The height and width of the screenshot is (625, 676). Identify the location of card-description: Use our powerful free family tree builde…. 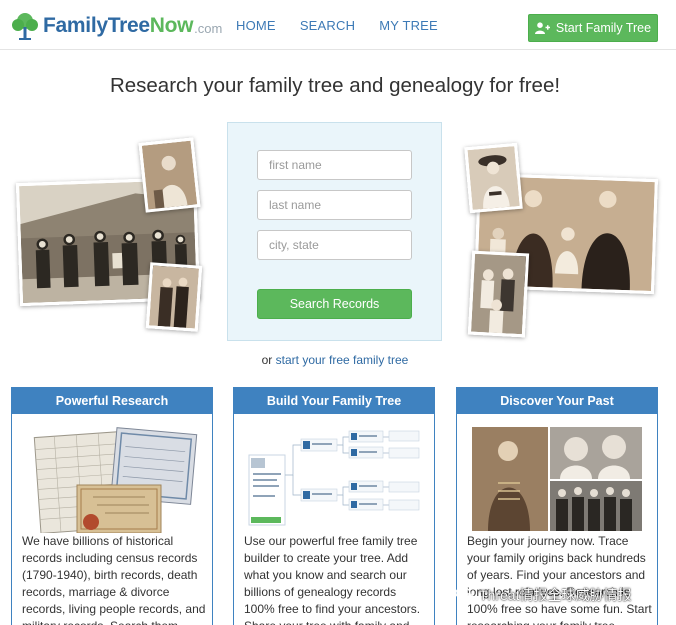
(332, 579).